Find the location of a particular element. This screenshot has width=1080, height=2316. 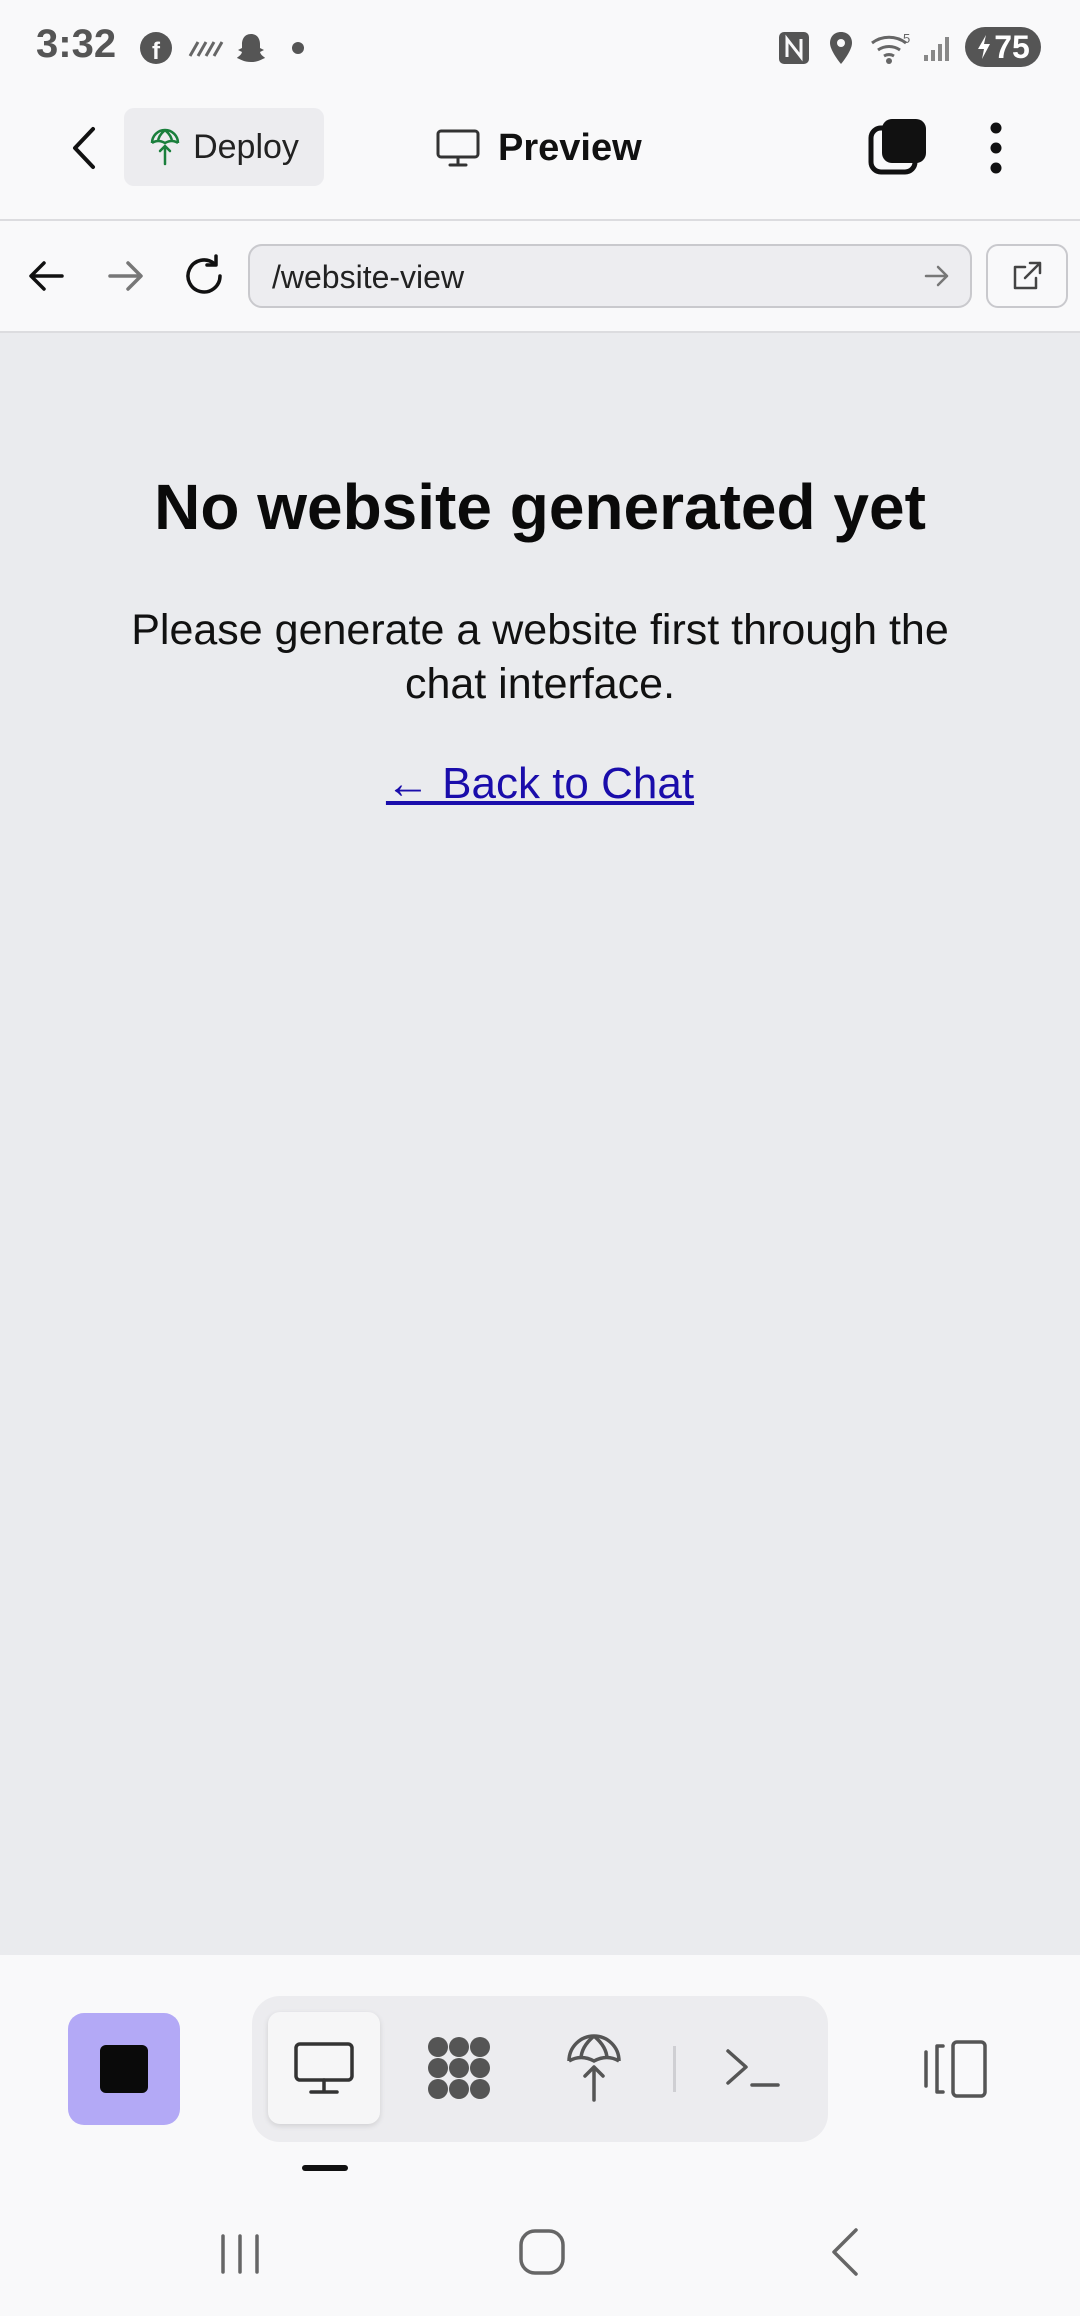

back-button is located at coordinates (84, 148).